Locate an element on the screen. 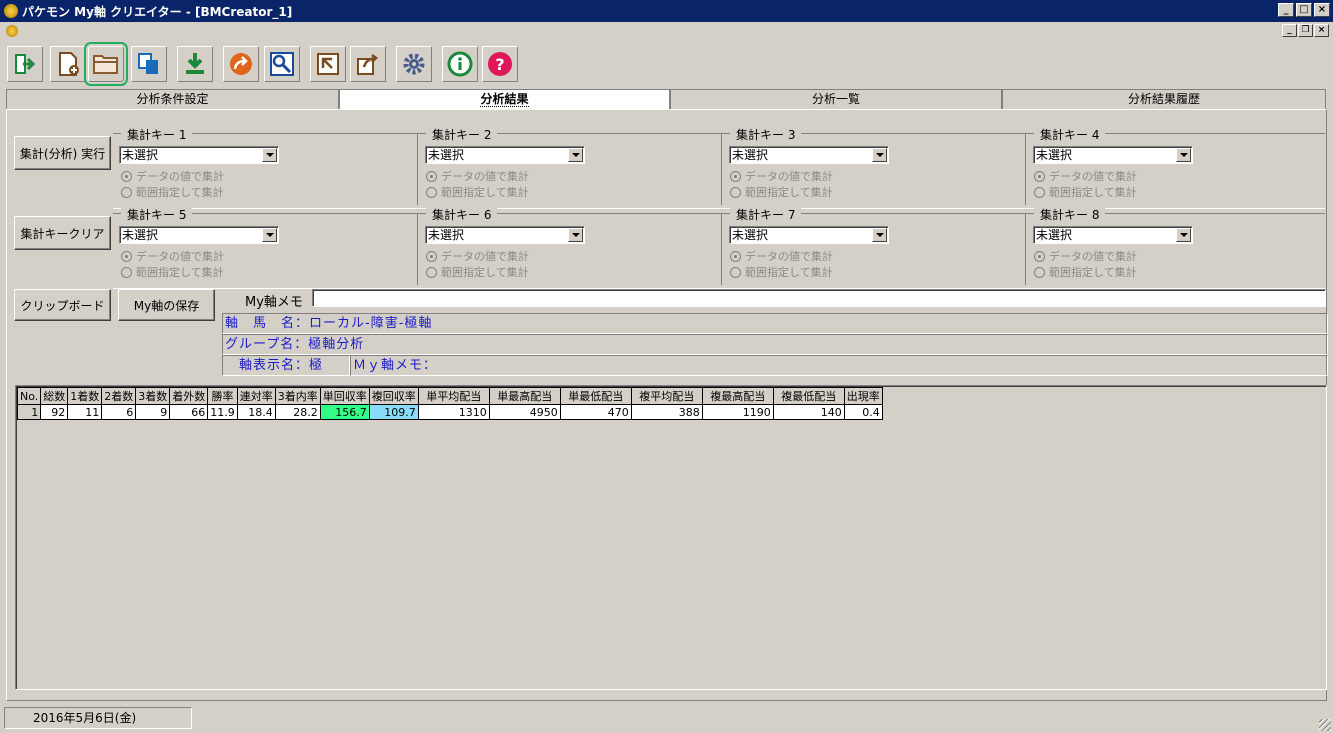  info-button is located at coordinates (460, 64).